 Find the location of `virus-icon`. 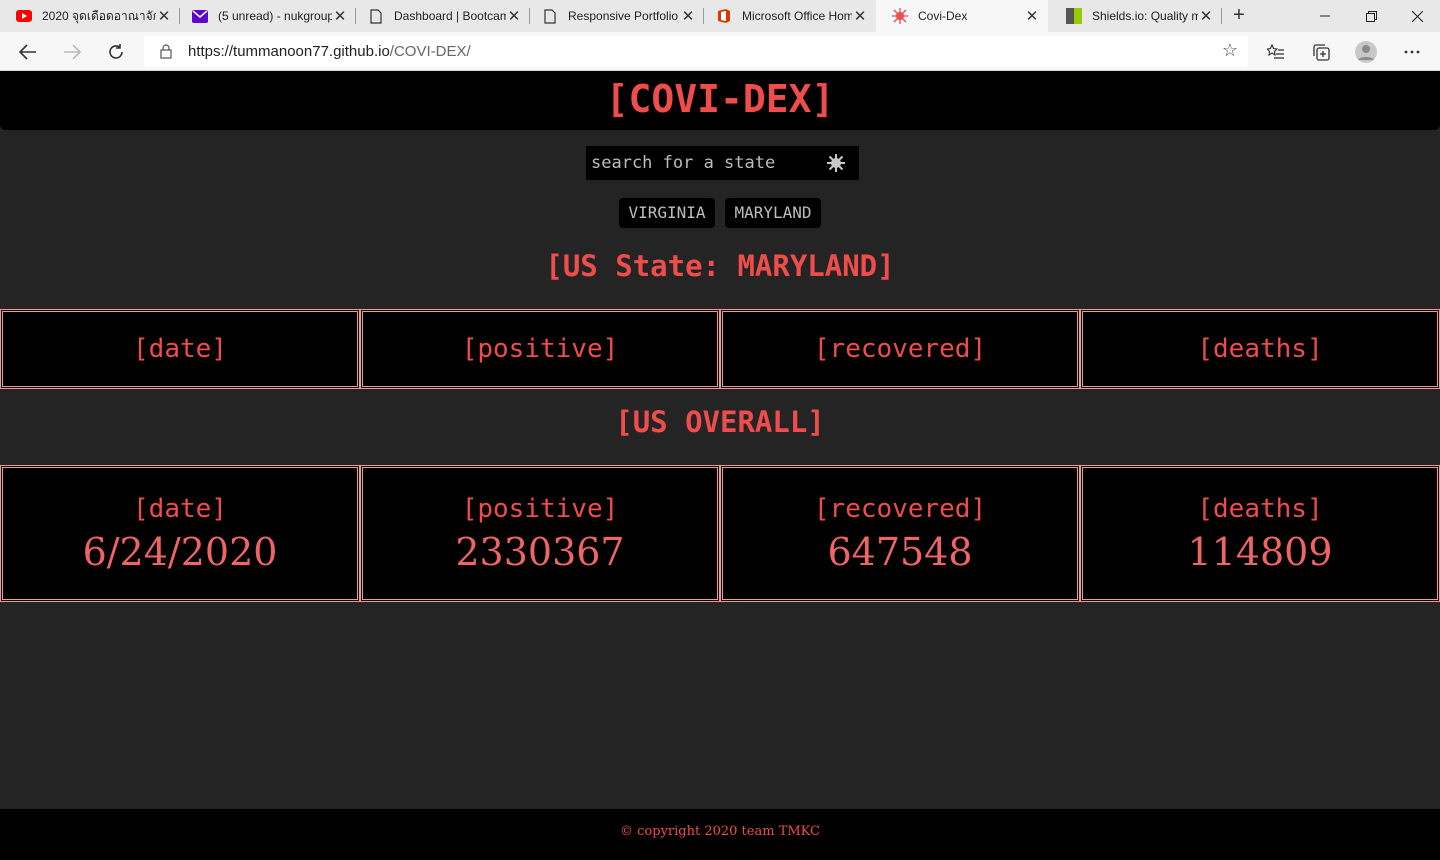

virus-icon is located at coordinates (900, 16).